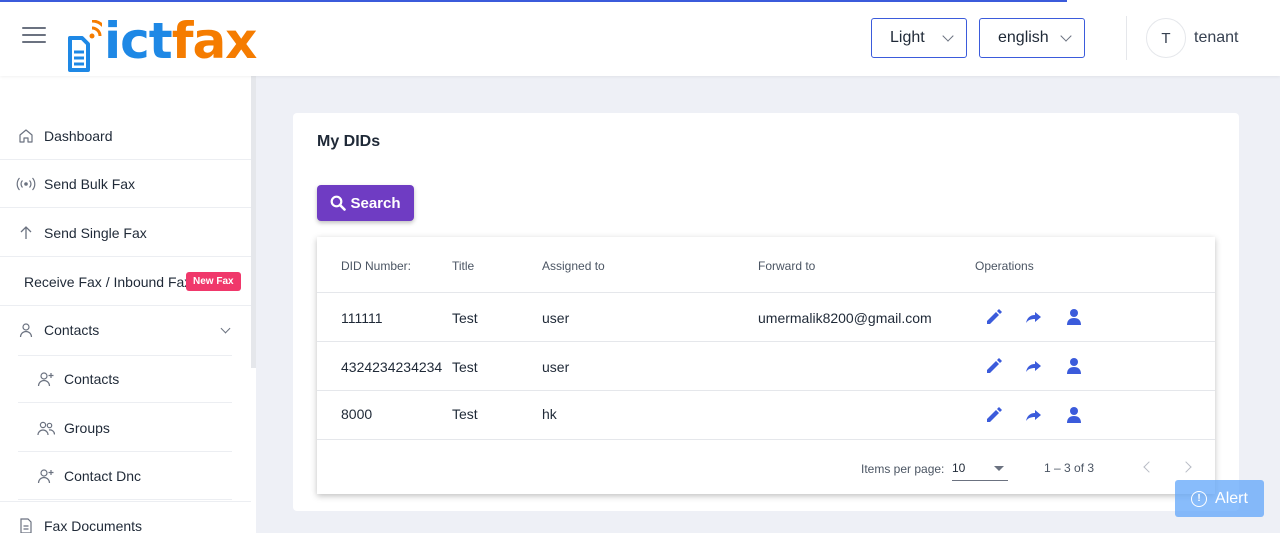 The height and width of the screenshot is (533, 1280). What do you see at coordinates (125, 136) in the screenshot?
I see `sidebar-item-dashboard: Dashboard` at bounding box center [125, 136].